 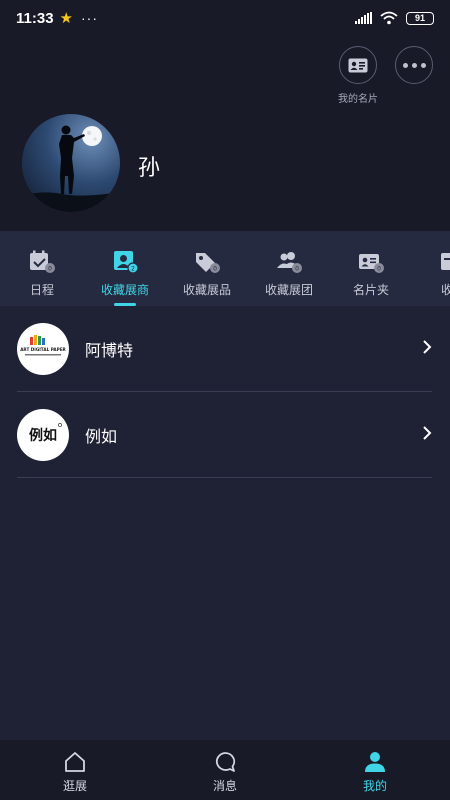 What do you see at coordinates (420, 18) in the screenshot?
I see `battery-indicator: 91` at bounding box center [420, 18].